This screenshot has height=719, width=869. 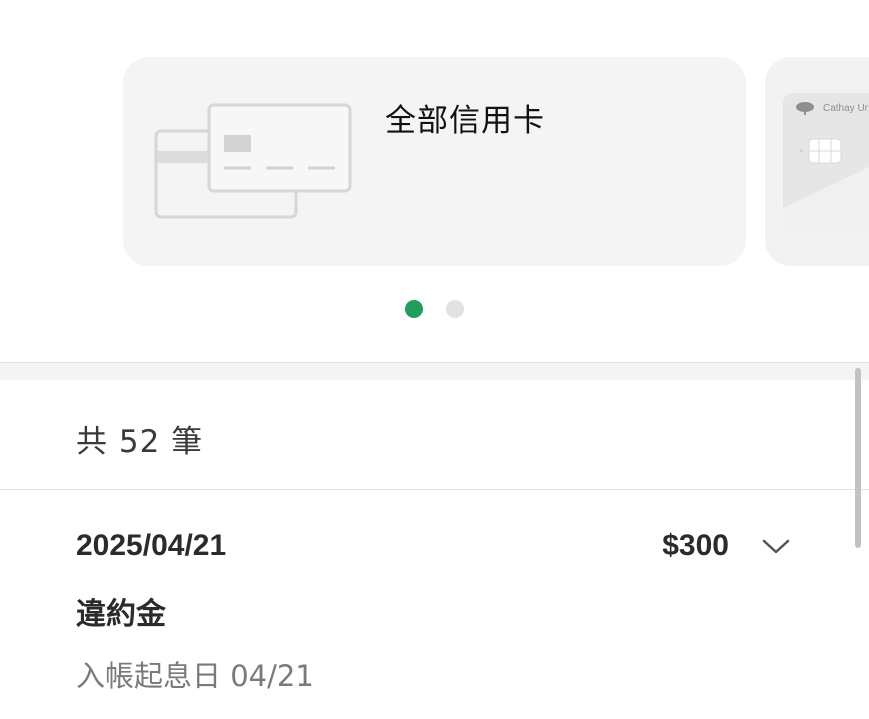 What do you see at coordinates (858, 458) in the screenshot?
I see `scrollbar` at bounding box center [858, 458].